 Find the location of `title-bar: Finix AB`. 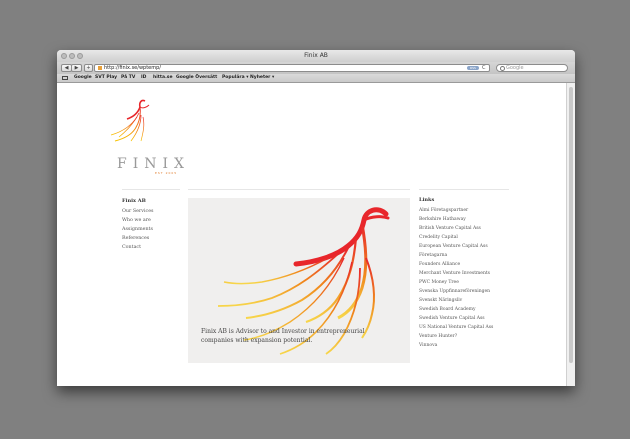

title-bar: Finix AB is located at coordinates (316, 56).